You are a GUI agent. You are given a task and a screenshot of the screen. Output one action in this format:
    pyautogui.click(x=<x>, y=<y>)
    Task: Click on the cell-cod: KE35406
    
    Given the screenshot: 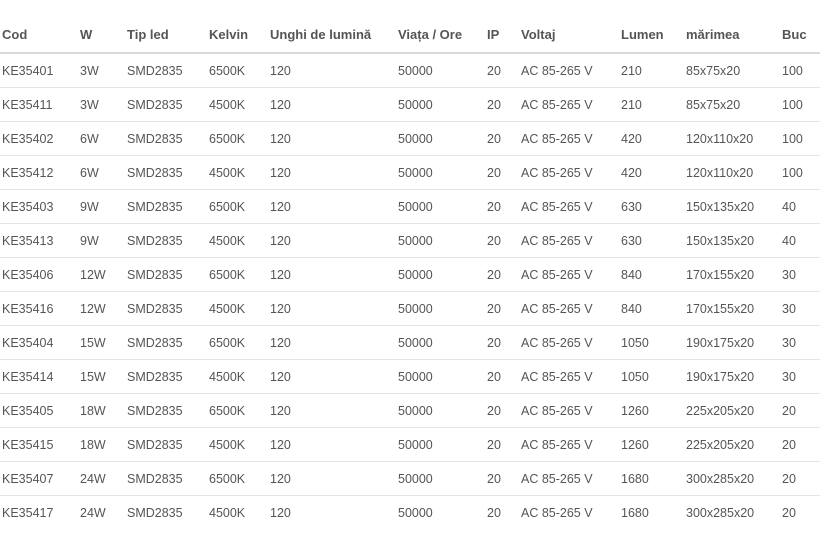 What is the action you would take?
    pyautogui.click(x=40, y=274)
    